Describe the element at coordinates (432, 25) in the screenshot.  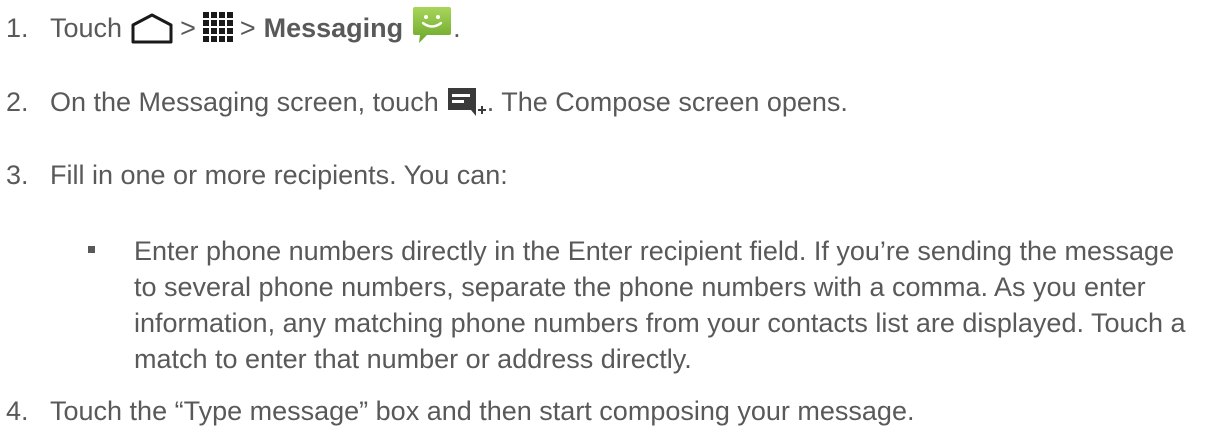
I see `messaging-app-icon` at that location.